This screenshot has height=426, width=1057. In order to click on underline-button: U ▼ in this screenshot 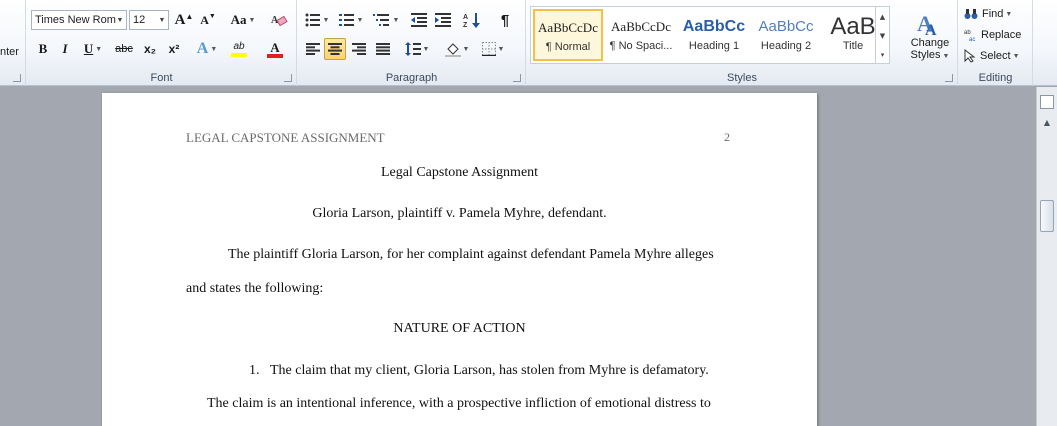, I will do `click(93, 49)`.